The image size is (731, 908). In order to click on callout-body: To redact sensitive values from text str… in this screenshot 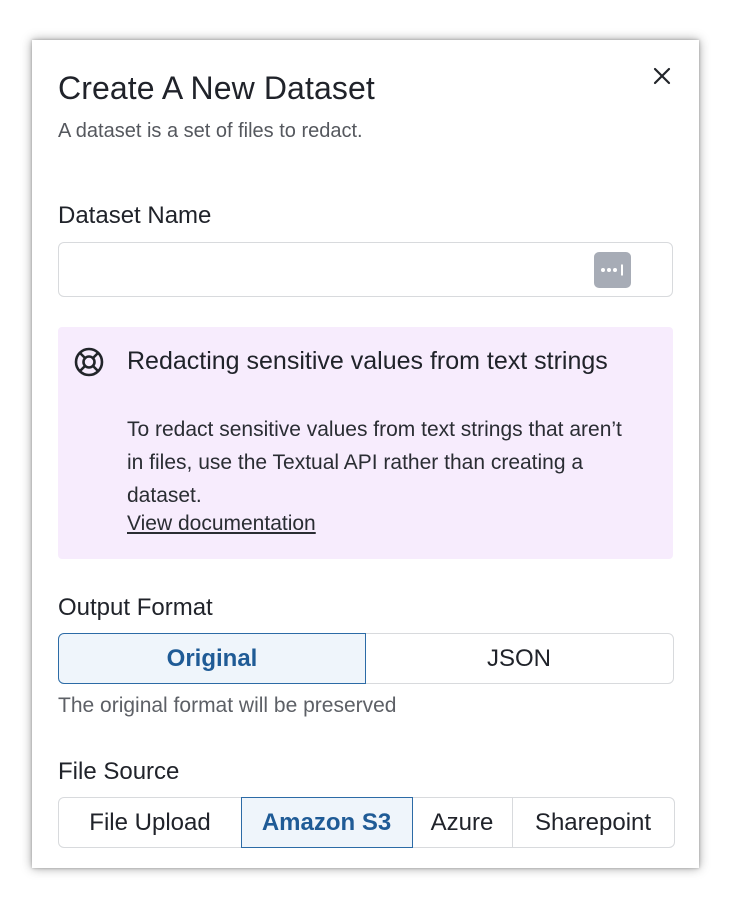, I will do `click(374, 462)`.